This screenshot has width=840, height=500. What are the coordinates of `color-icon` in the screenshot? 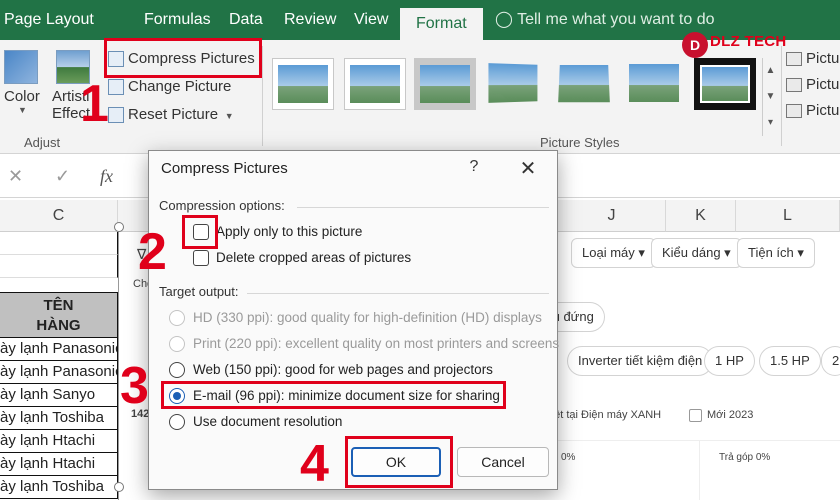 It's located at (21, 67).